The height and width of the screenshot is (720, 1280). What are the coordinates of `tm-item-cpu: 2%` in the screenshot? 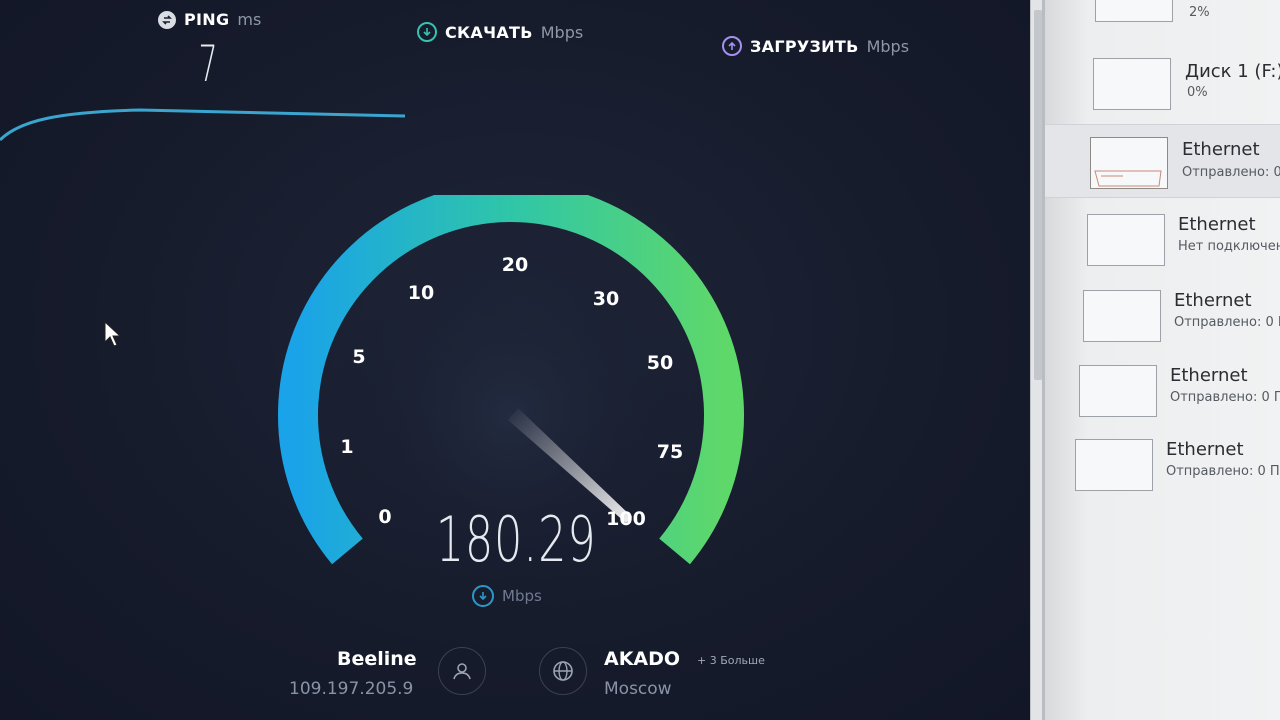 It's located at (1162, 16).